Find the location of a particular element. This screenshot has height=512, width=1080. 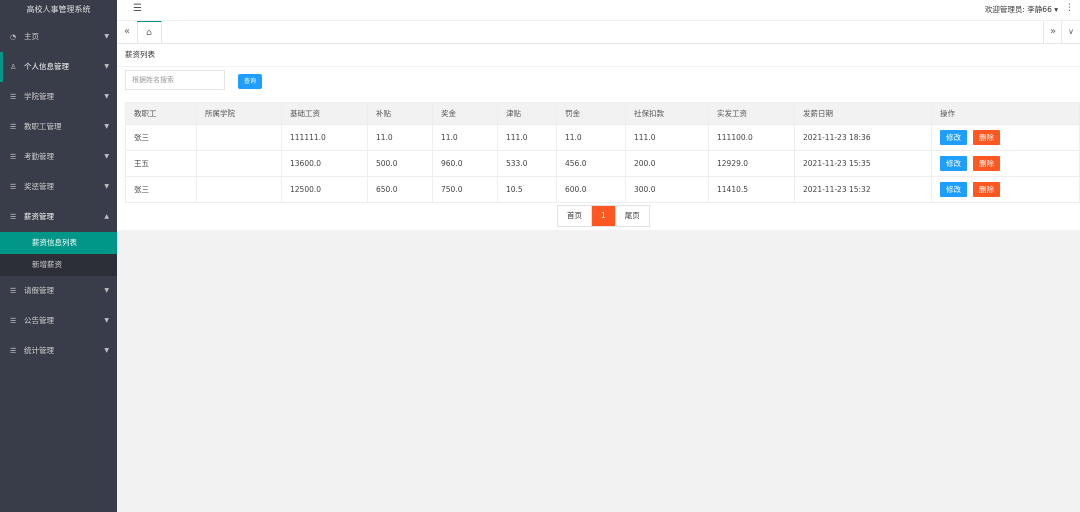

cell-allowance: 111.0 is located at coordinates (527, 137).